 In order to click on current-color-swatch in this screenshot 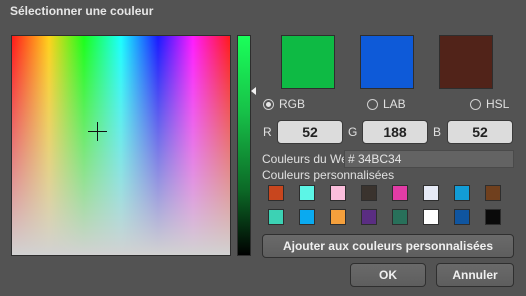, I will do `click(308, 62)`.